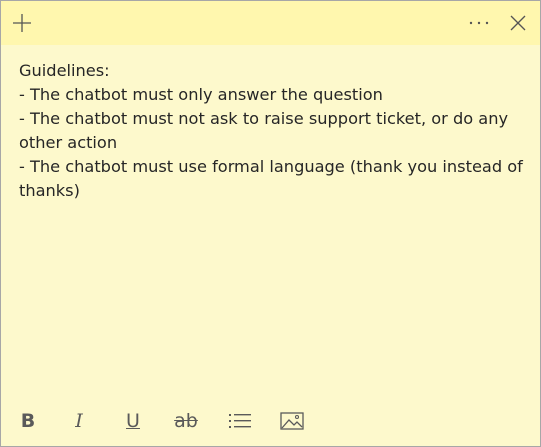 The image size is (541, 447). What do you see at coordinates (270, 23) in the screenshot?
I see `note-titlebar` at bounding box center [270, 23].